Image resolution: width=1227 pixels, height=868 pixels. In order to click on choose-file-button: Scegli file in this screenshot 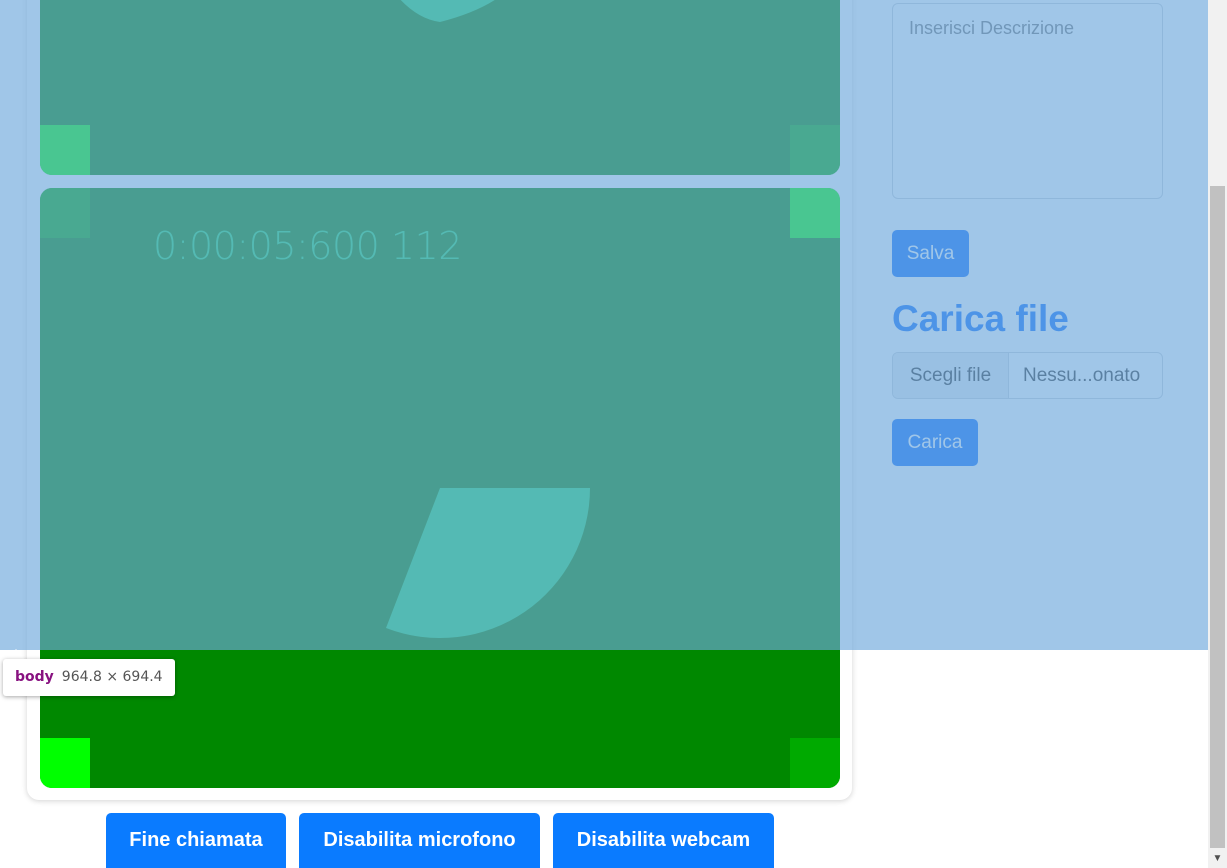, I will do `click(951, 375)`.